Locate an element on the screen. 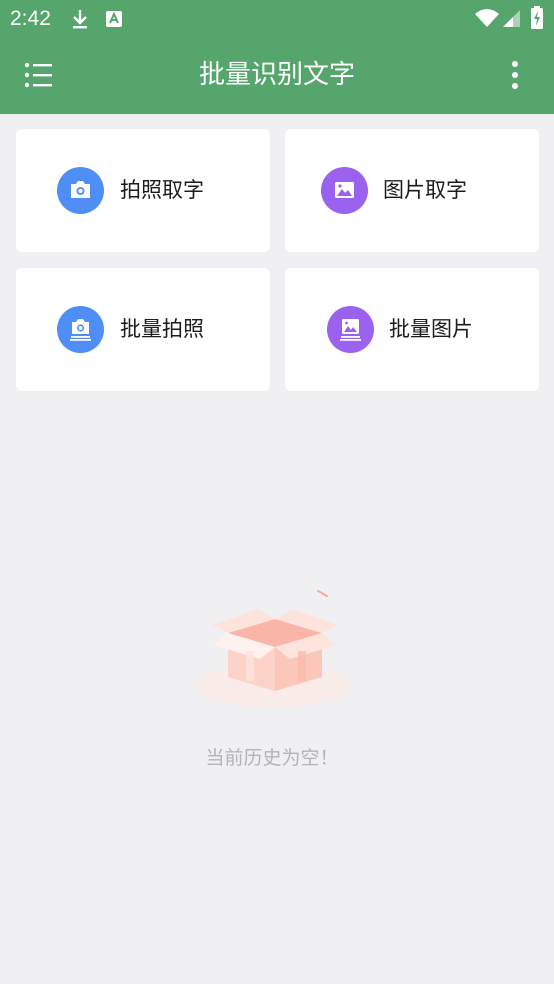 The width and height of the screenshot is (554, 984). status-bar: 2:42 is located at coordinates (277, 19).